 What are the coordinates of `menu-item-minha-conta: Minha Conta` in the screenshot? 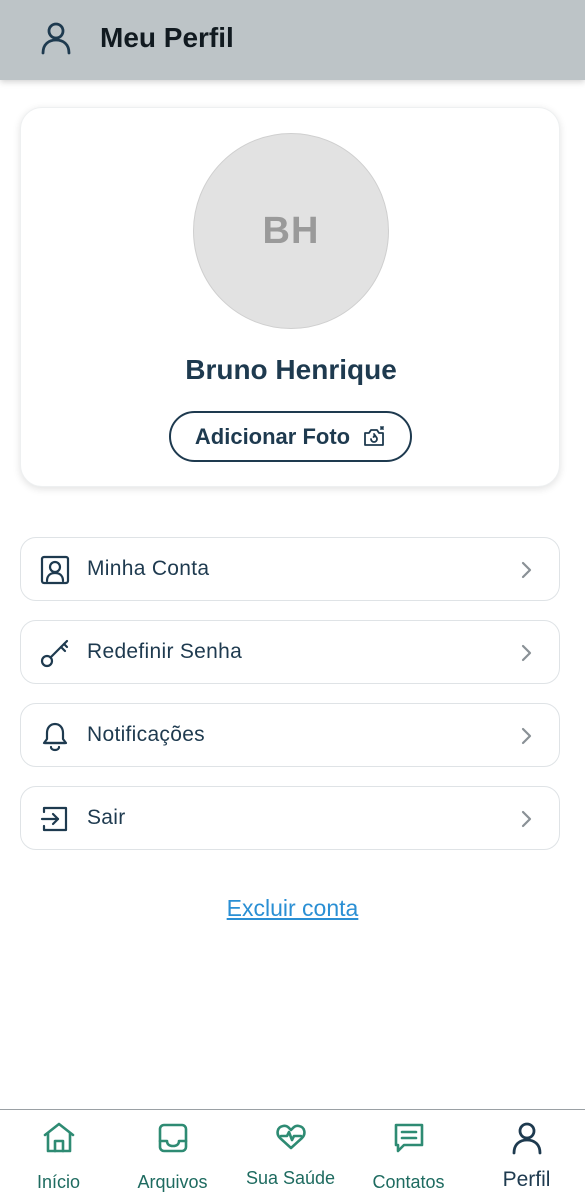 It's located at (290, 569).